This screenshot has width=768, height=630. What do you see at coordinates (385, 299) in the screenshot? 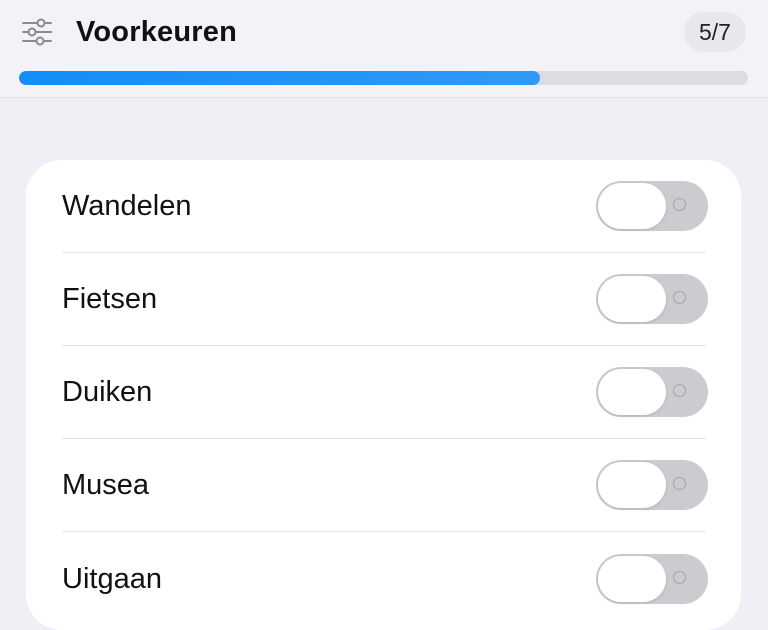
I see `preference-row-fietsen: Fietsen` at bounding box center [385, 299].